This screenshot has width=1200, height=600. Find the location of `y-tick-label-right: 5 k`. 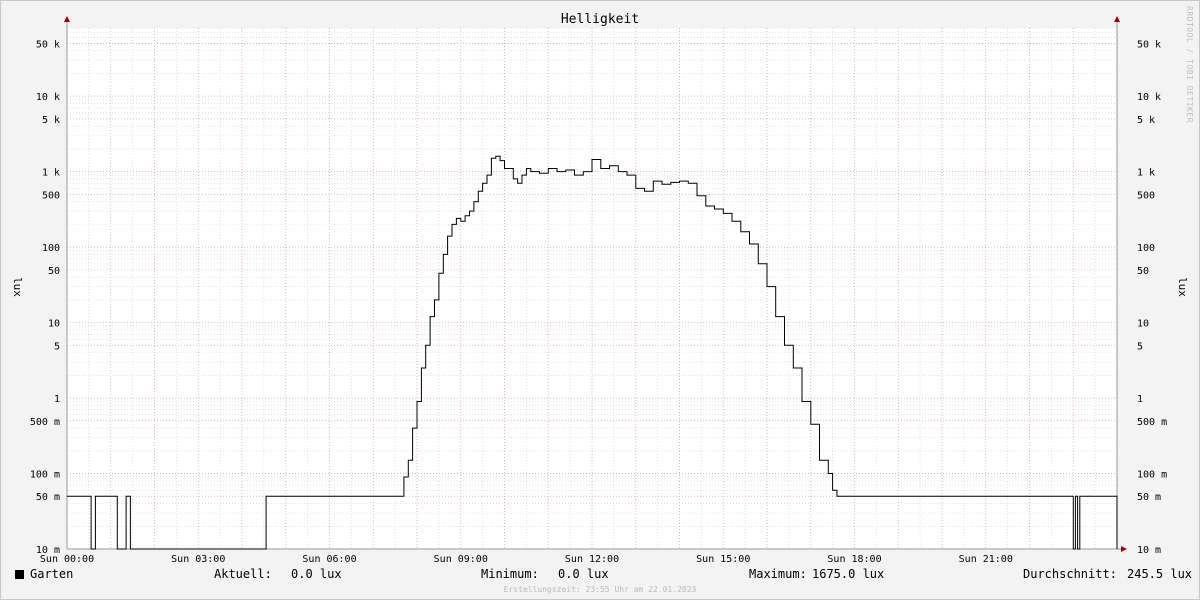

y-tick-label-right: 5 k is located at coordinates (1146, 120).